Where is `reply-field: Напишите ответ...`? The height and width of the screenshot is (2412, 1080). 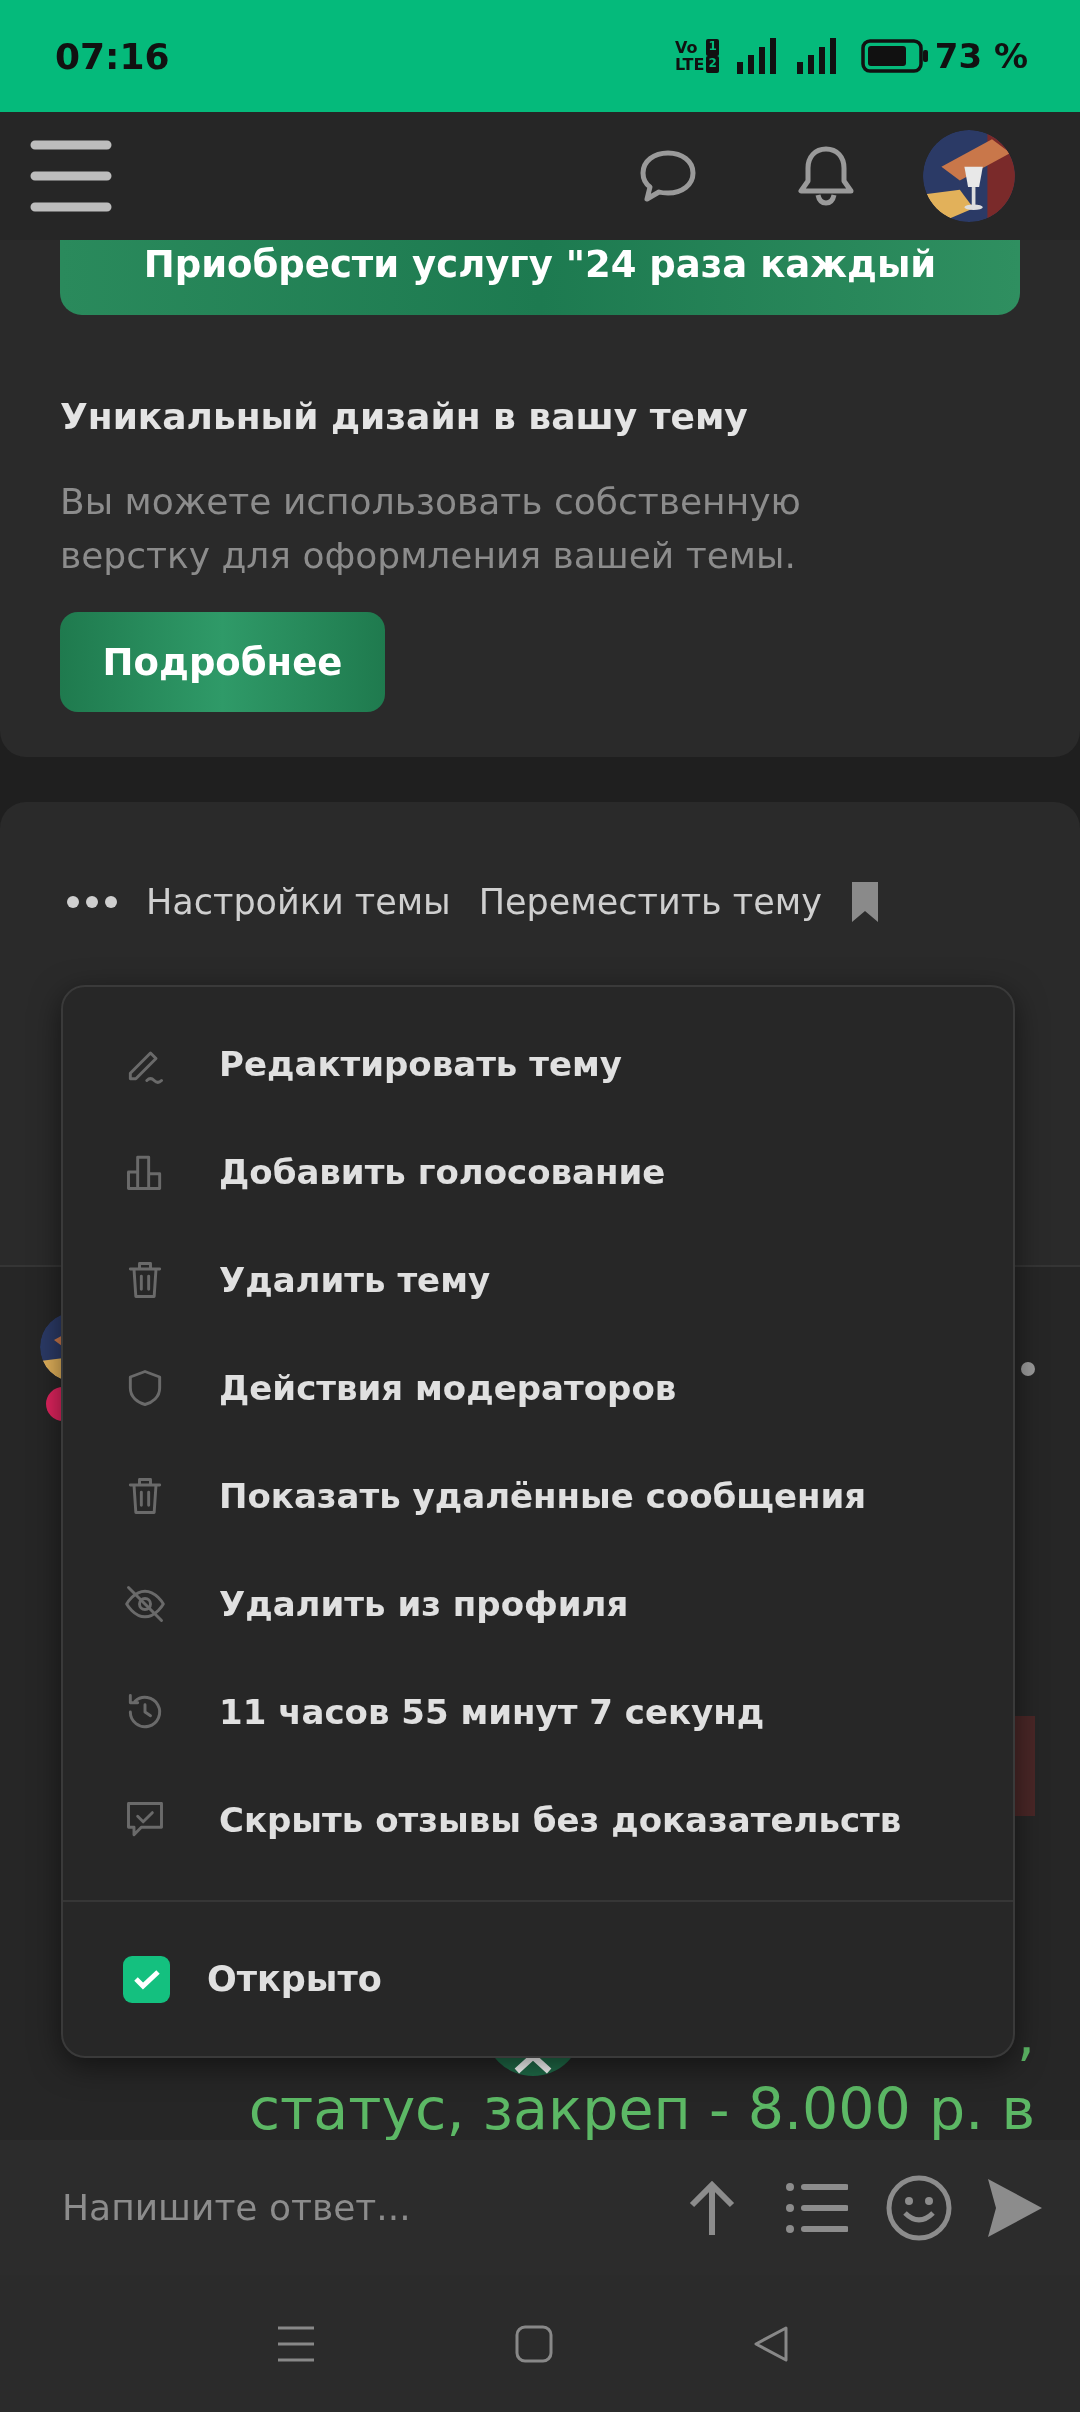
reply-field: Напишите ответ... is located at coordinates (373, 2207).